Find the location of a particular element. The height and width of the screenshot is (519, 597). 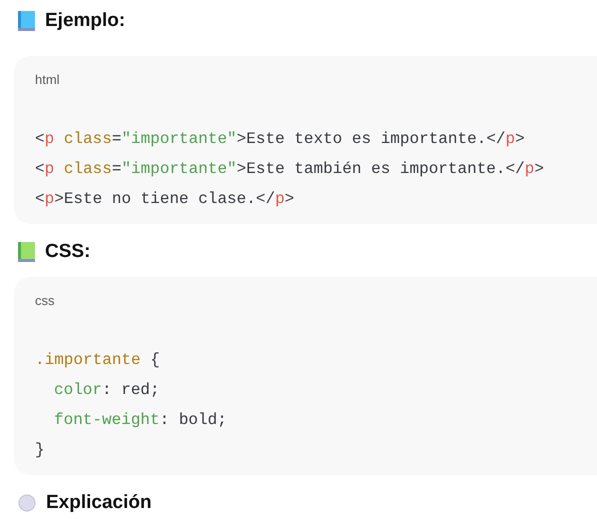

language-label: css is located at coordinates (44, 300).